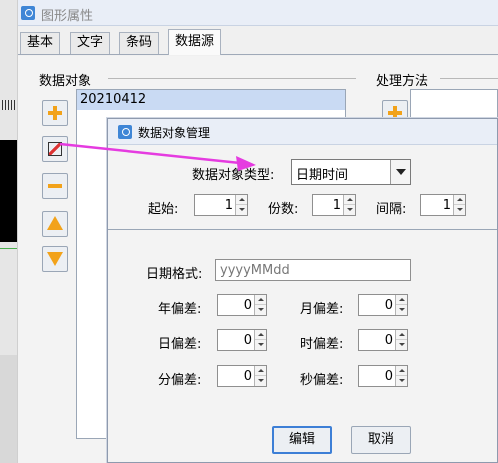 The width and height of the screenshot is (498, 463). What do you see at coordinates (195, 42) in the screenshot?
I see `tab-data-source: 数据源` at bounding box center [195, 42].